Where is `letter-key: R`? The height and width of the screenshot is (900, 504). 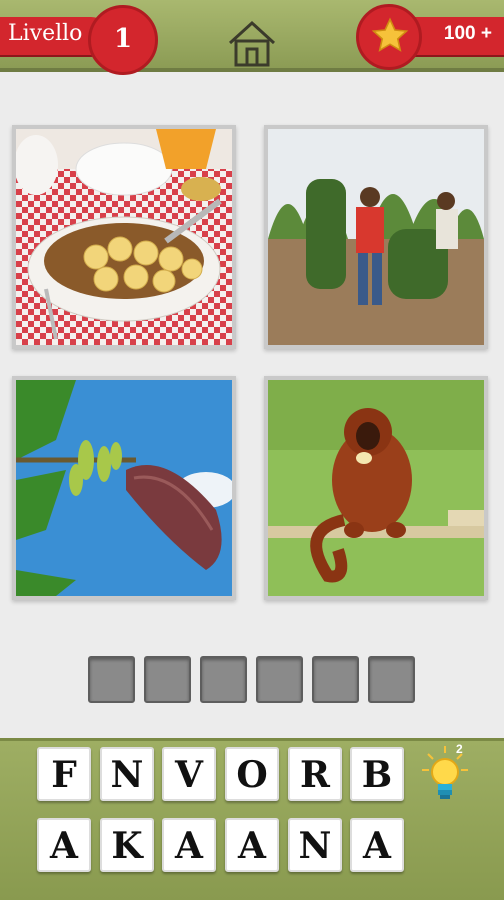 letter-key: R is located at coordinates (315, 774).